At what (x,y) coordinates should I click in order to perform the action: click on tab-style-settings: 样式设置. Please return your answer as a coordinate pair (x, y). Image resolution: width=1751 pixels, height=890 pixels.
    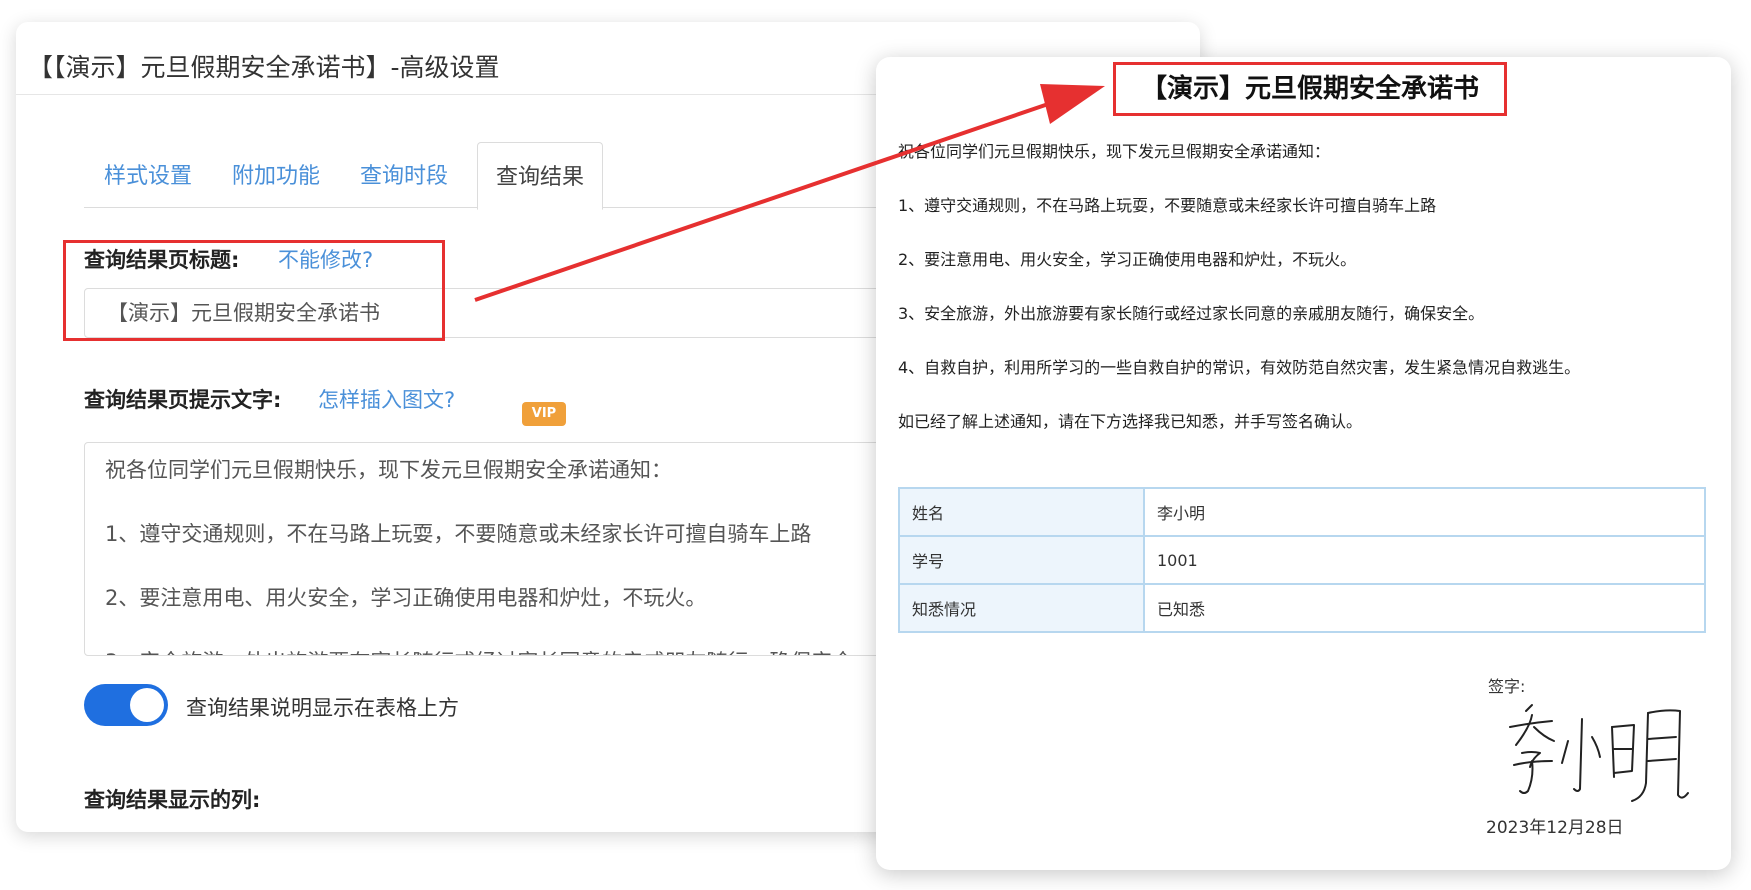
    Looking at the image, I should click on (148, 175).